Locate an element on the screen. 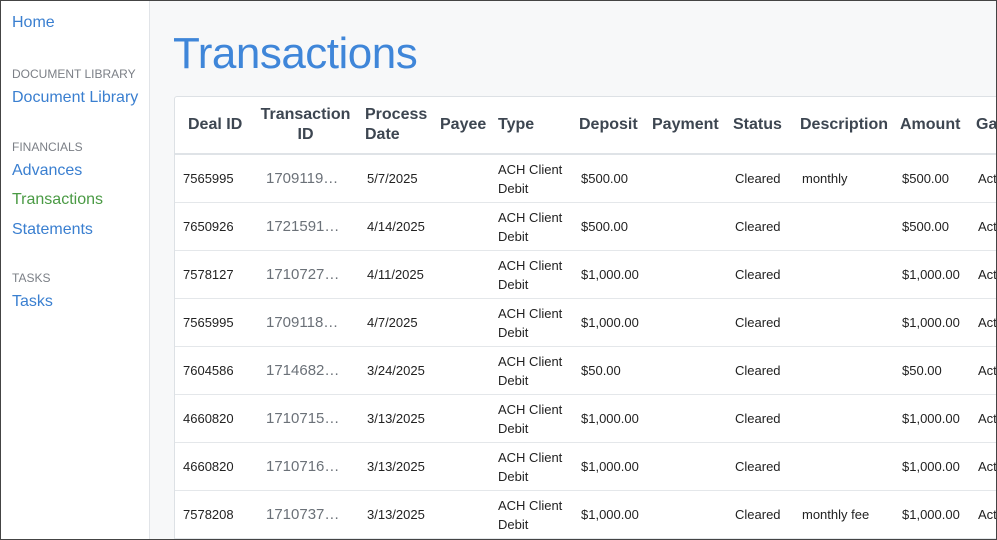 This screenshot has height=540, width=997. sidebar-section-document-library: DOCUMENT LIBRARY is located at coordinates (74, 74).